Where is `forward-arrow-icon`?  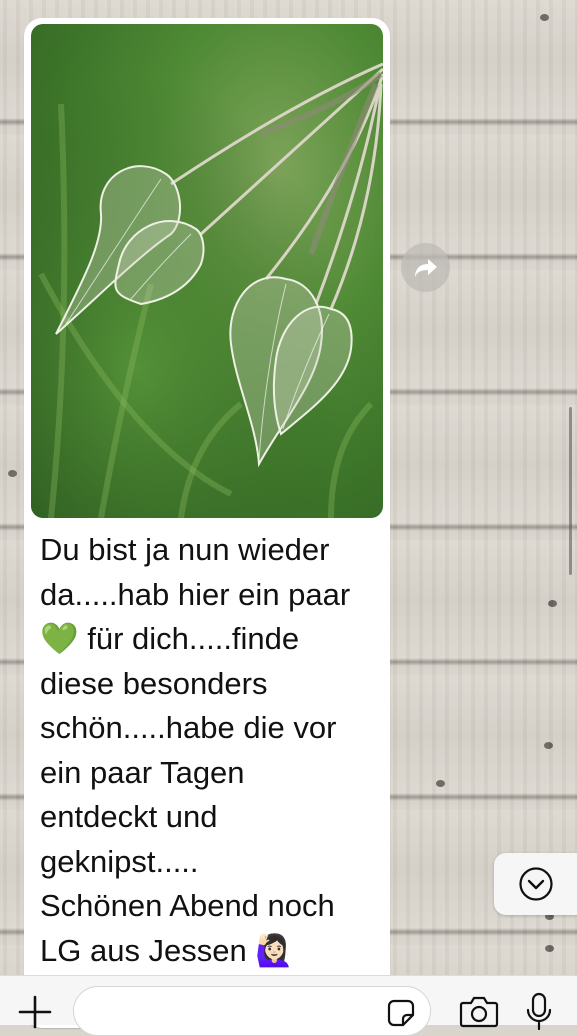
forward-arrow-icon is located at coordinates (425, 267).